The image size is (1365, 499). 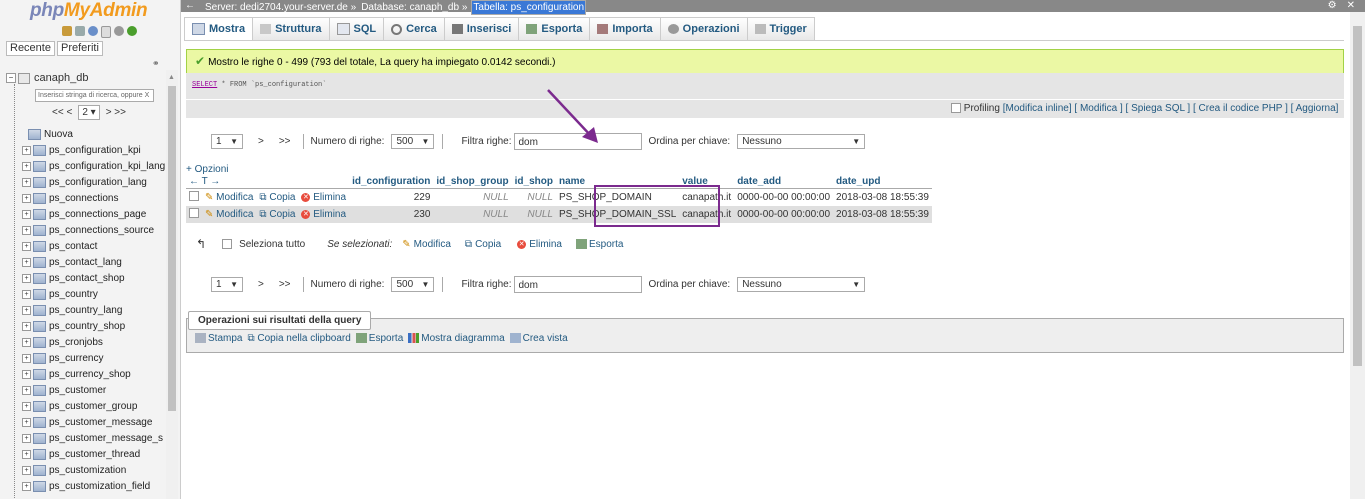 What do you see at coordinates (280, 8) in the screenshot?
I see `breadcrumb-server: Server: dedi2704.your-server.de »` at bounding box center [280, 8].